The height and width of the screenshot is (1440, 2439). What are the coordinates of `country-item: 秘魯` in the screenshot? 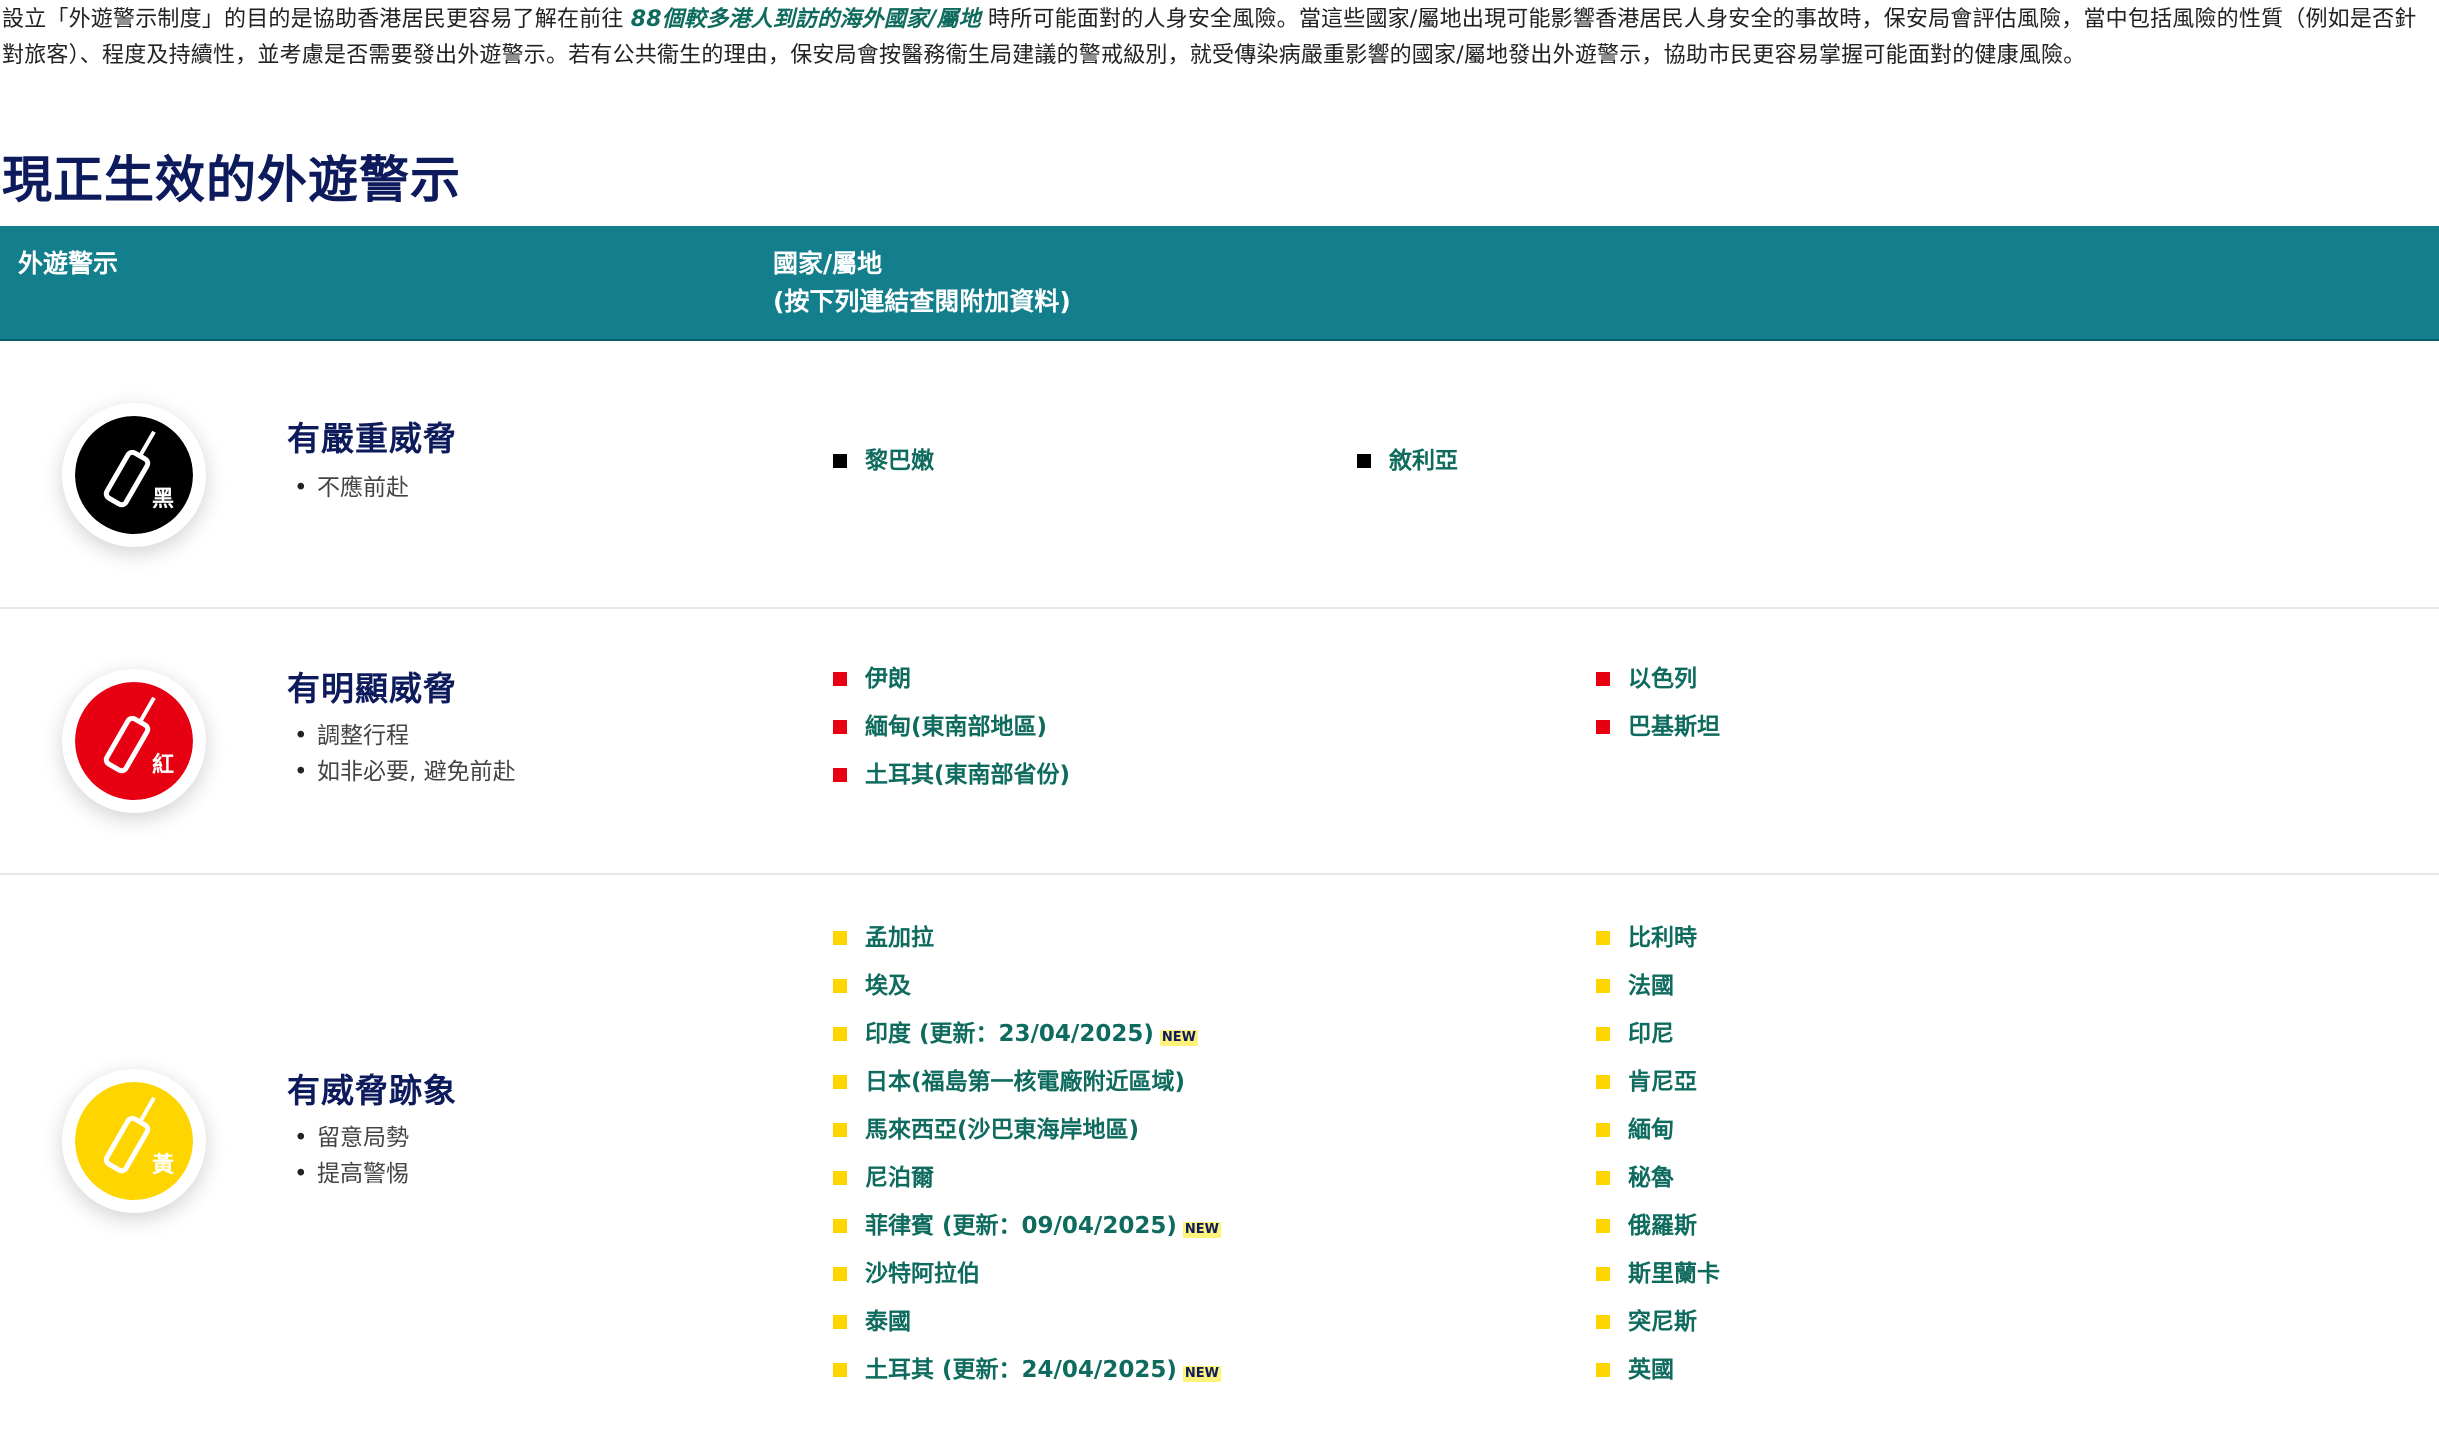 It's located at (1658, 1178).